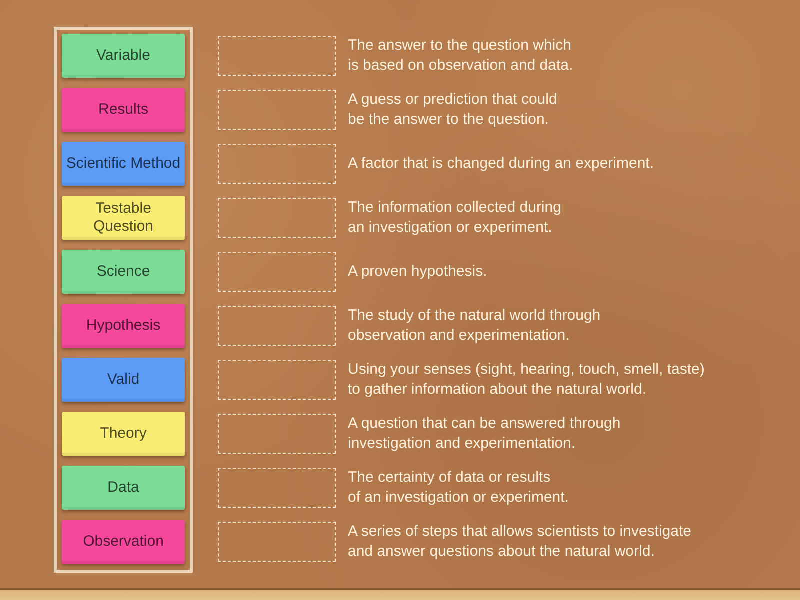 The image size is (800, 600). What do you see at coordinates (418, 272) in the screenshot?
I see `definition-text: A proven hypothesis.` at bounding box center [418, 272].